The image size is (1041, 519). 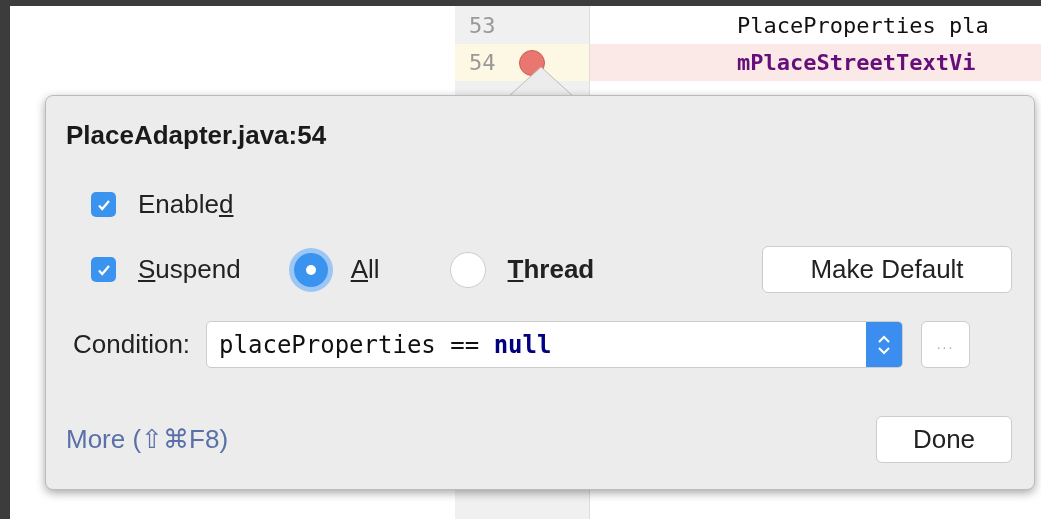 I want to click on condition-label: Condition:, so click(x=132, y=344).